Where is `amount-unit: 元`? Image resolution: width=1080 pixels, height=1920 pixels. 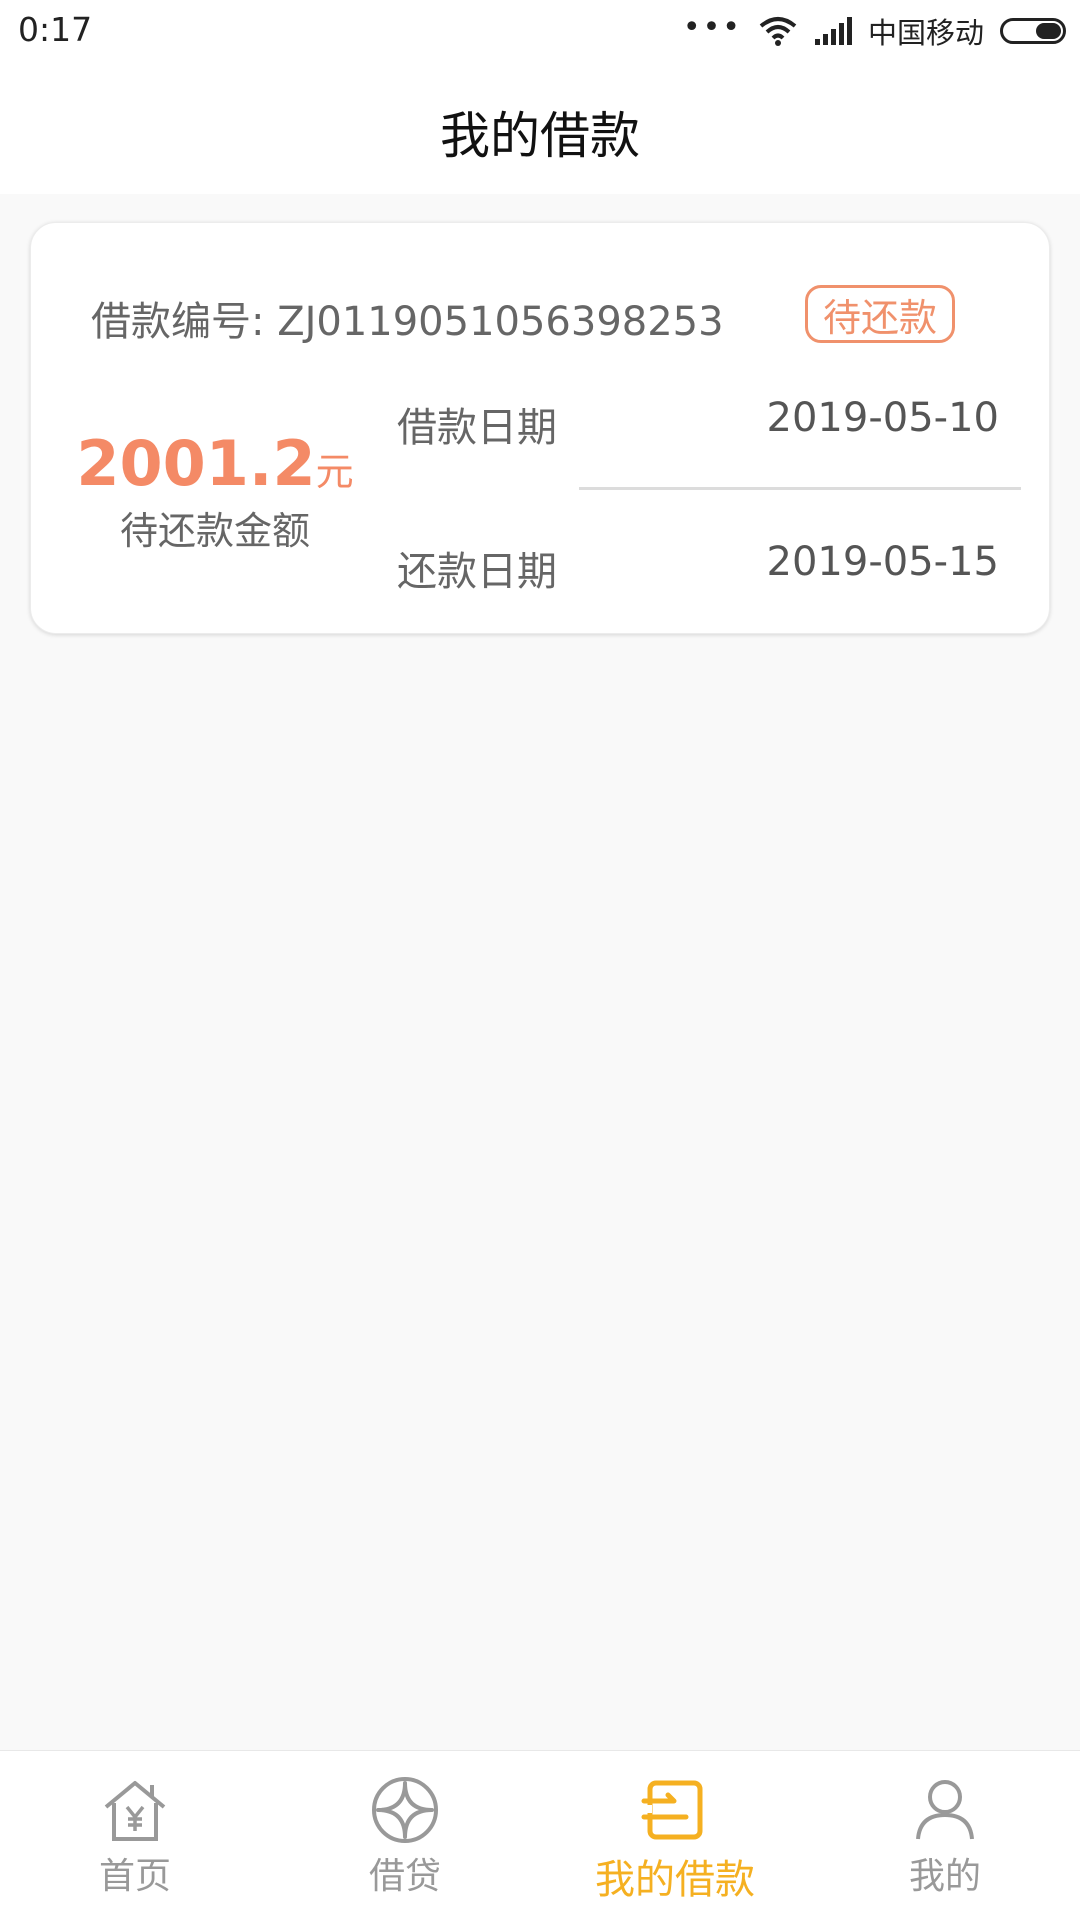 amount-unit: 元 is located at coordinates (334, 472).